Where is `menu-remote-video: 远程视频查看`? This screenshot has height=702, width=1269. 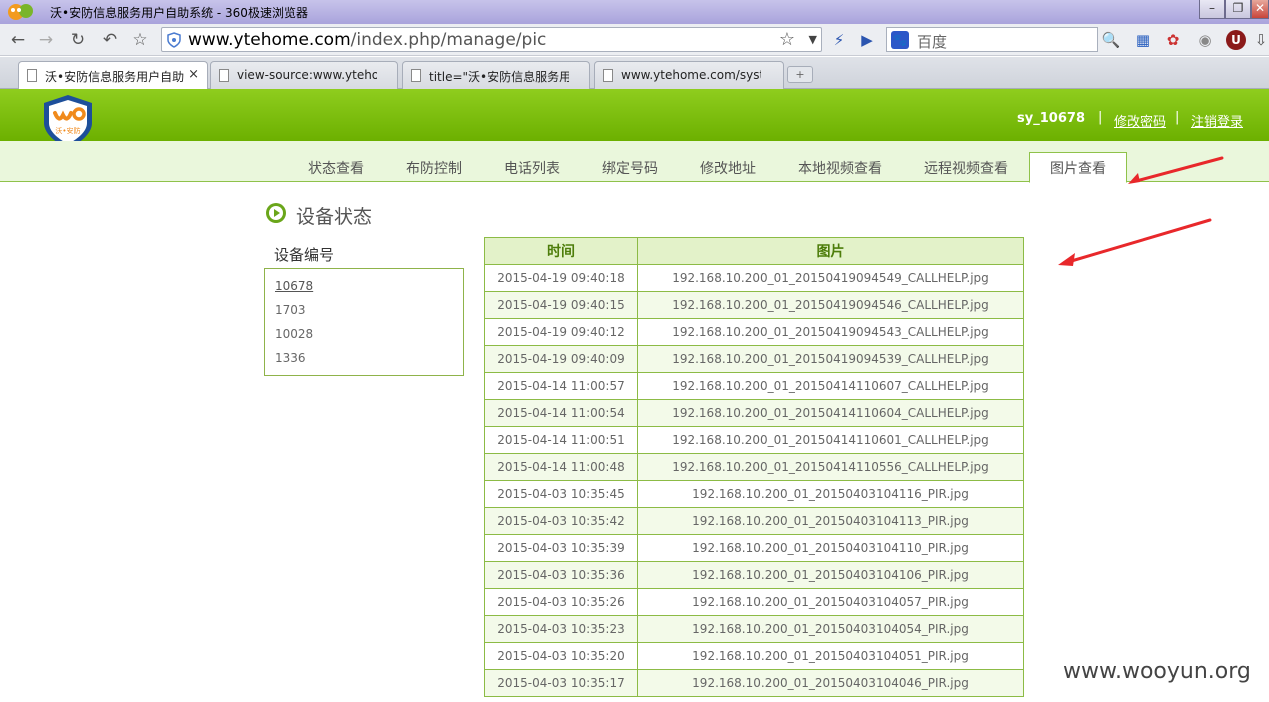 menu-remote-video: 远程视频查看 is located at coordinates (966, 168).